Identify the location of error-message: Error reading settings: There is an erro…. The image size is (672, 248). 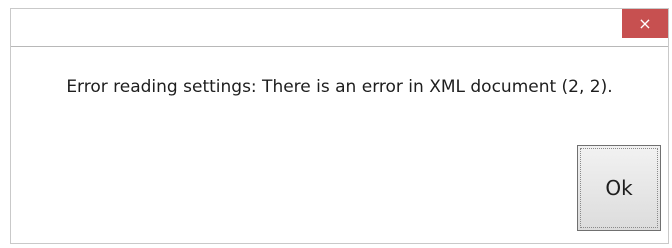
(339, 87).